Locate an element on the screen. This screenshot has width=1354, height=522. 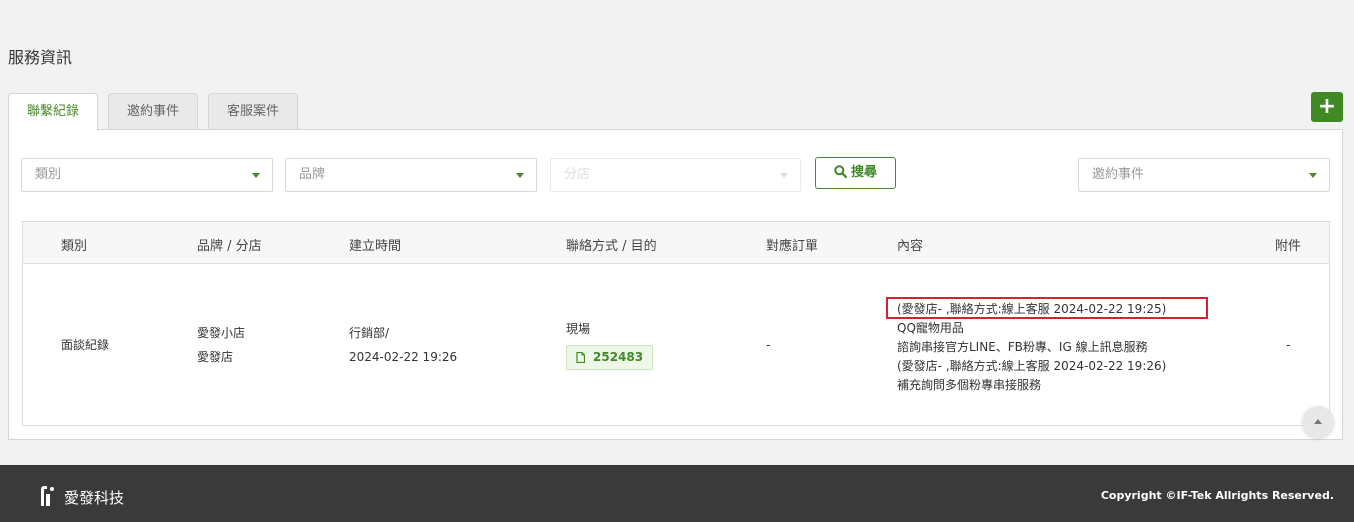
header-mapped-order: 對應訂單 is located at coordinates (792, 246).